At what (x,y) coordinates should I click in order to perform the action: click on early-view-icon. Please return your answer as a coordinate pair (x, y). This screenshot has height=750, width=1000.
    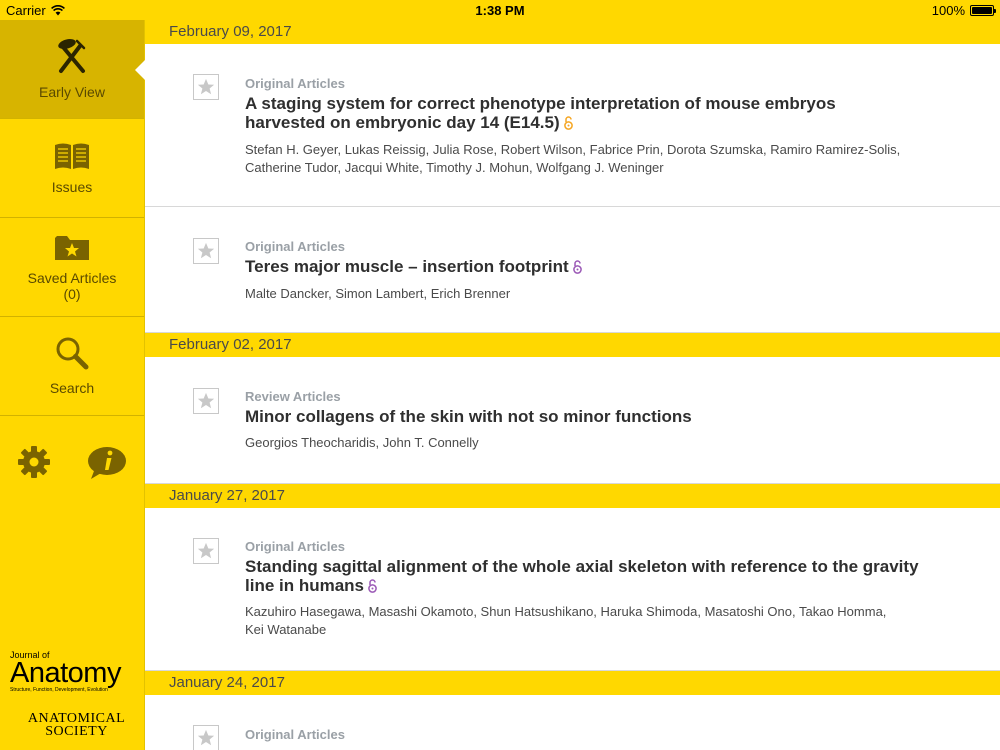
    Looking at the image, I should click on (72, 56).